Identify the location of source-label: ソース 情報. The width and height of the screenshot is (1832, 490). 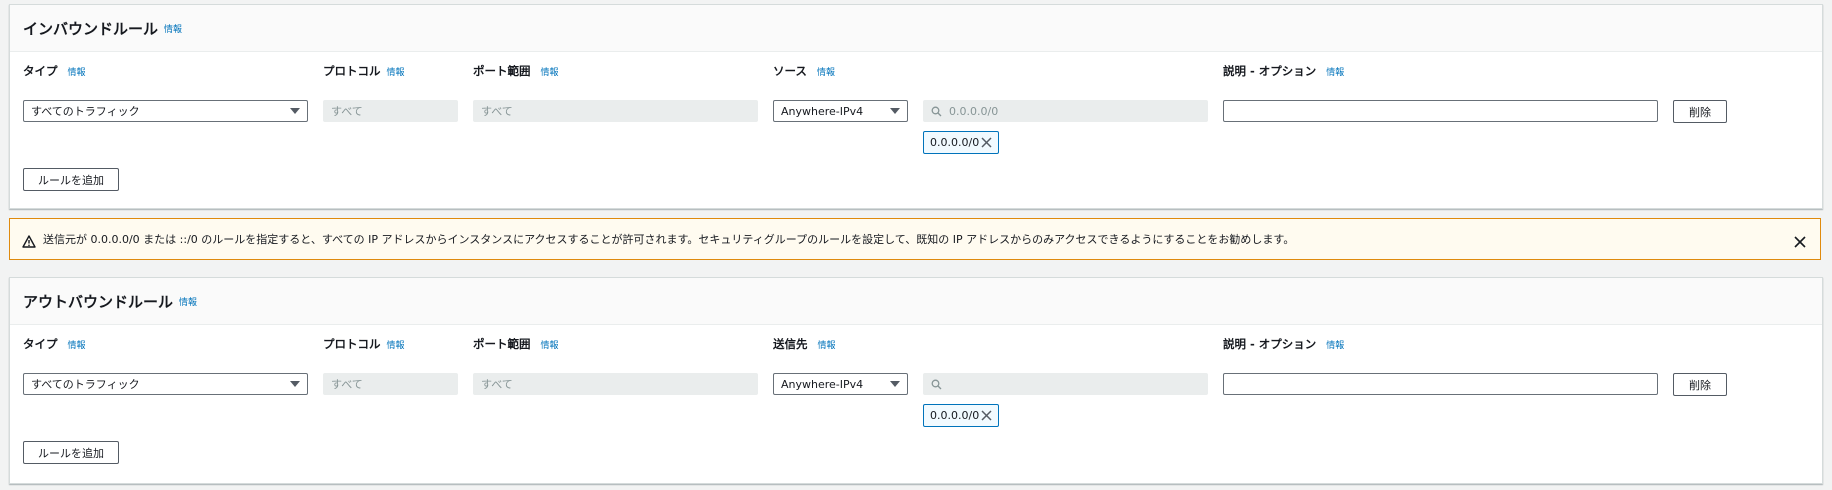
(804, 71).